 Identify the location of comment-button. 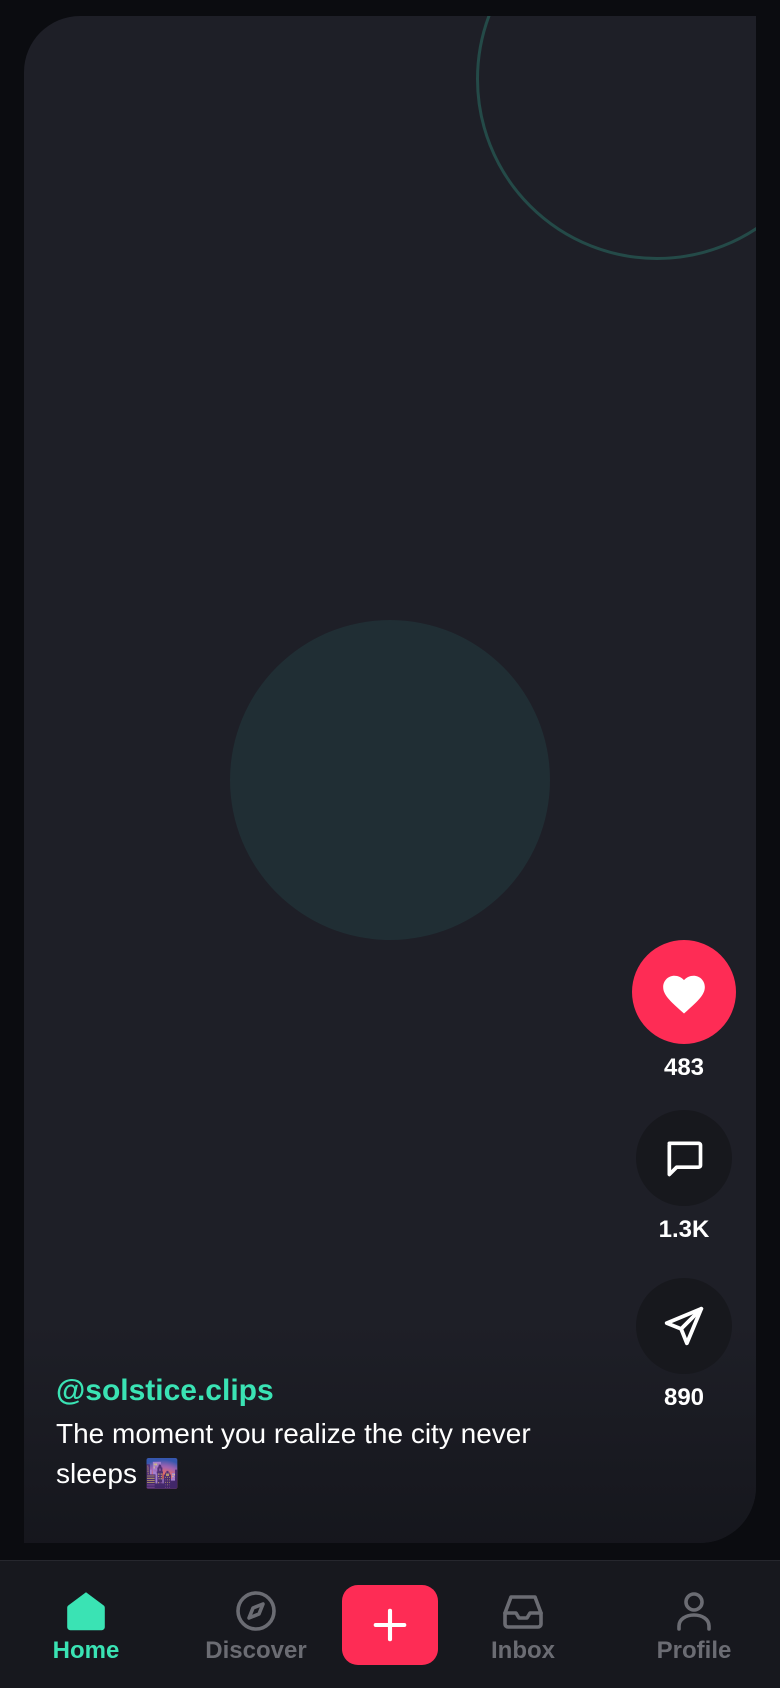
(684, 1158).